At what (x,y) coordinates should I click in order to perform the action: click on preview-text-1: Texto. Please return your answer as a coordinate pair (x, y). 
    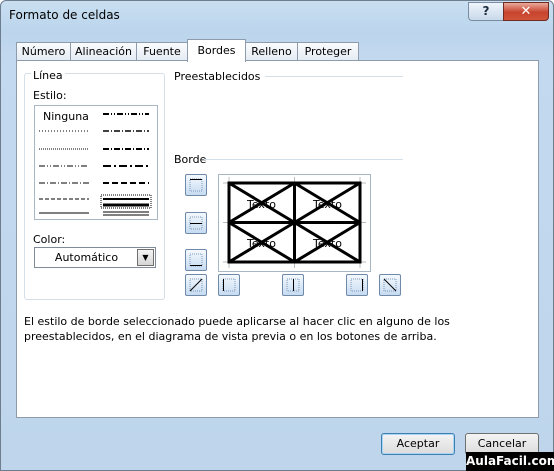
    Looking at the image, I should click on (261, 204).